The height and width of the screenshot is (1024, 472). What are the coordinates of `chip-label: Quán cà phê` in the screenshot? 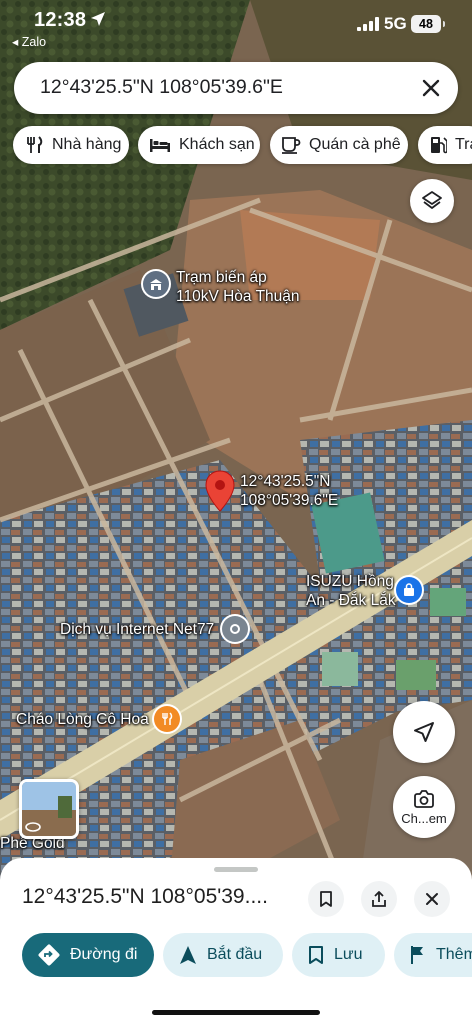 It's located at (355, 144).